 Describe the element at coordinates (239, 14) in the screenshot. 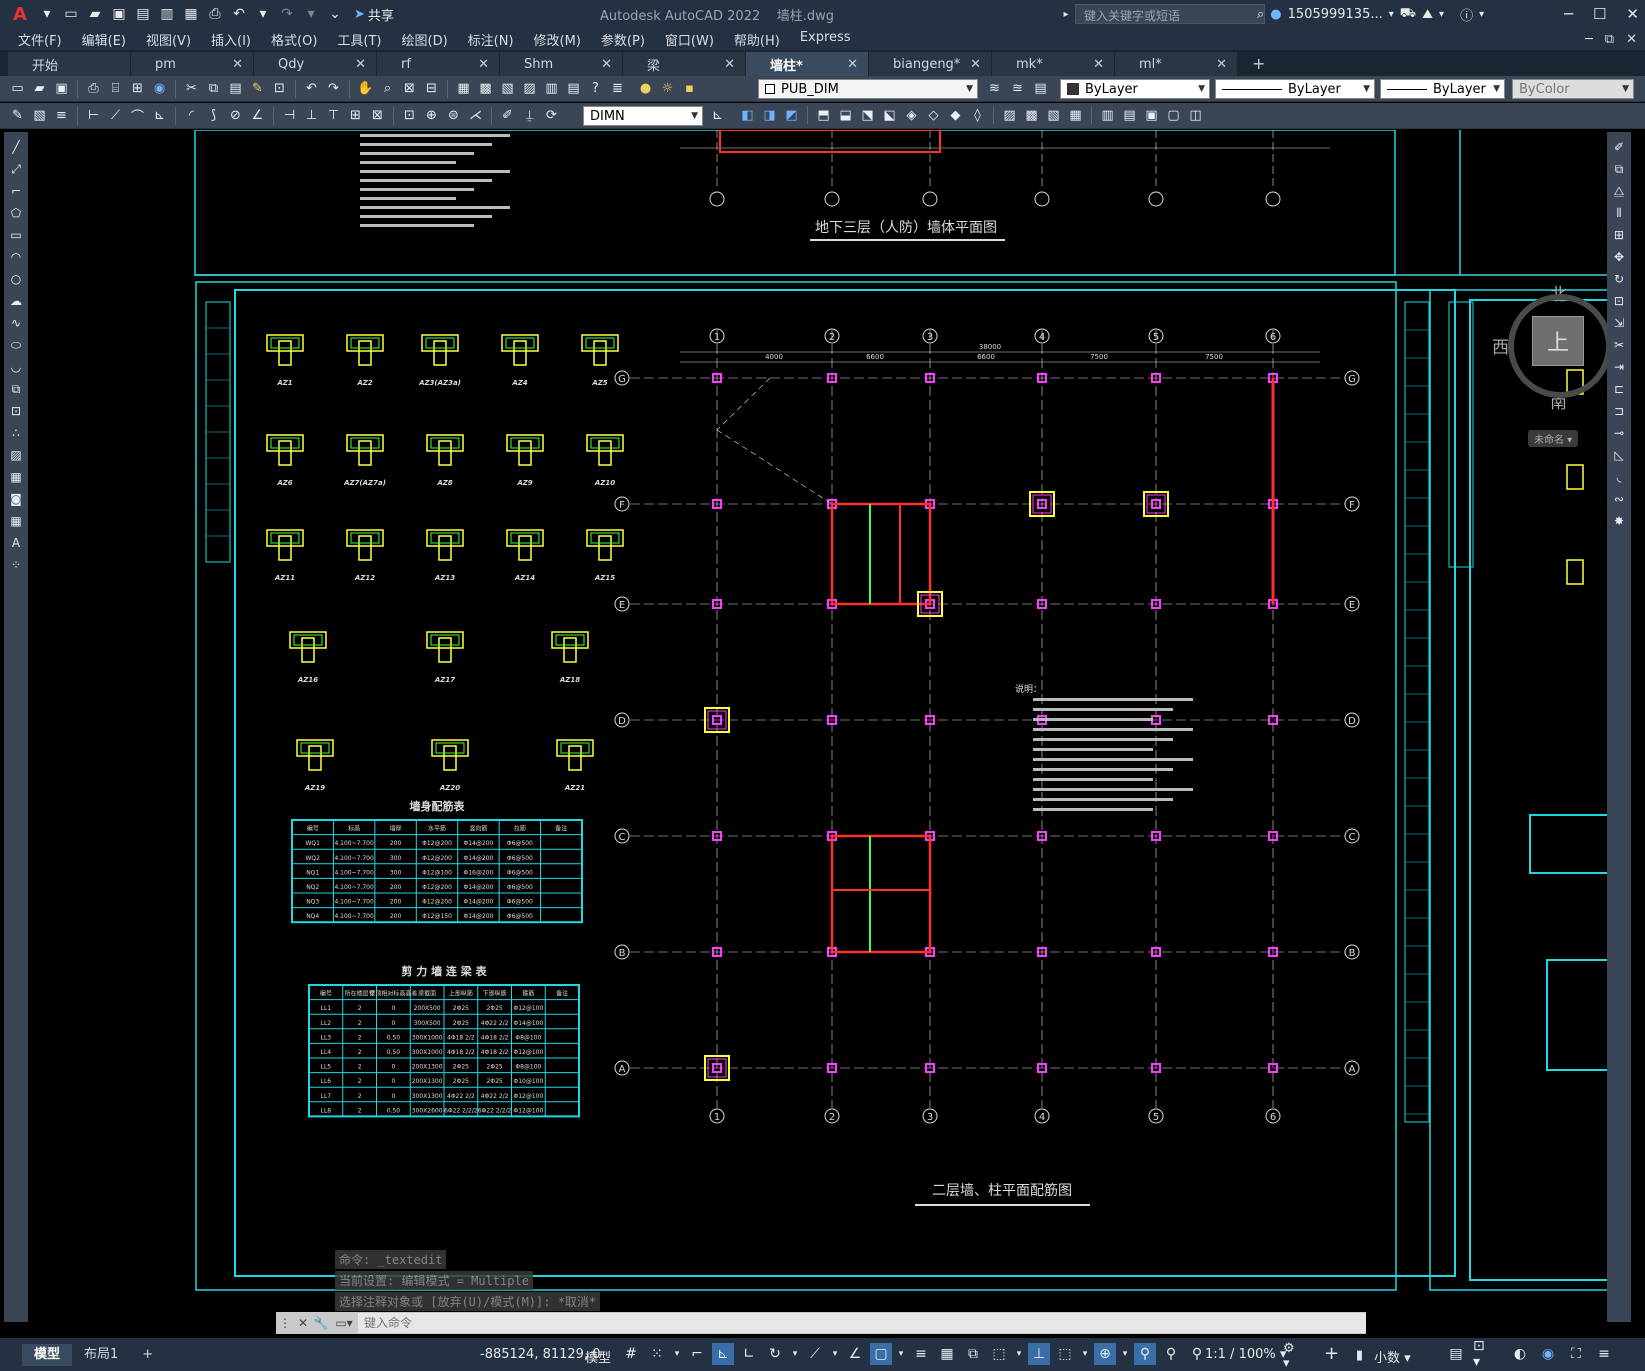

I see `undo-icon: ↶` at that location.